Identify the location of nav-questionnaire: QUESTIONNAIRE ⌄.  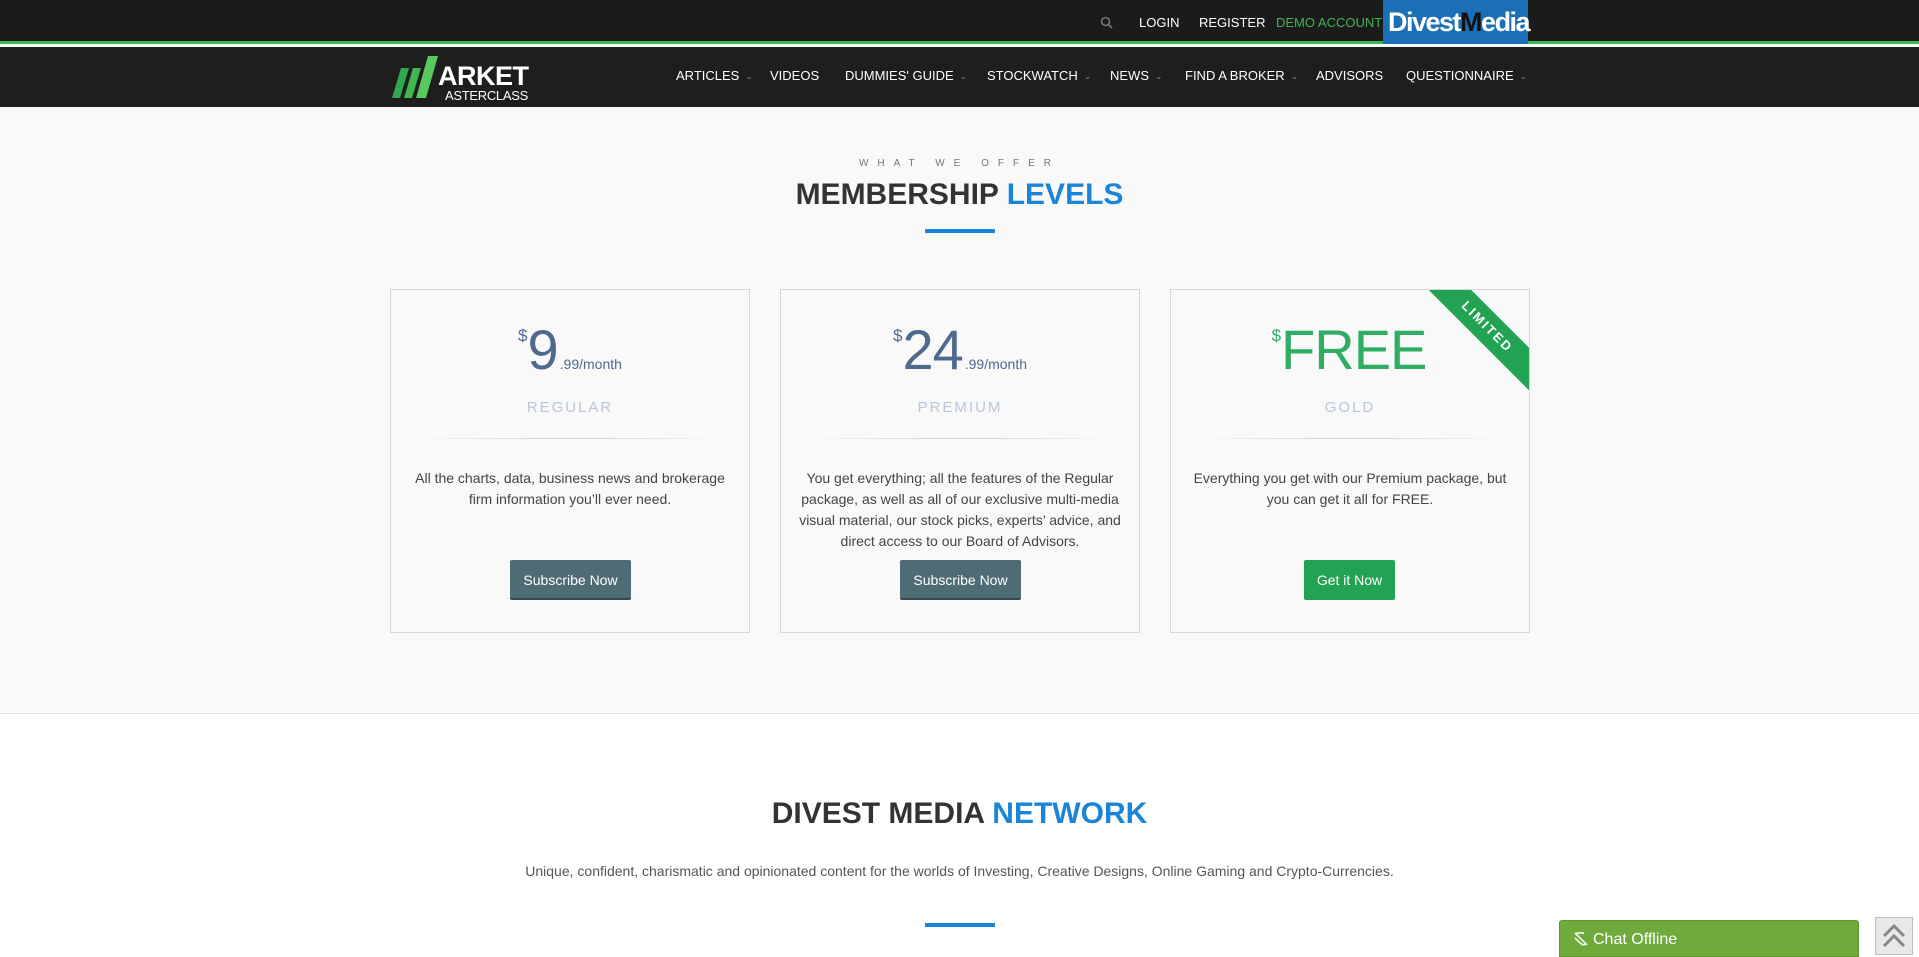
(1466, 75).